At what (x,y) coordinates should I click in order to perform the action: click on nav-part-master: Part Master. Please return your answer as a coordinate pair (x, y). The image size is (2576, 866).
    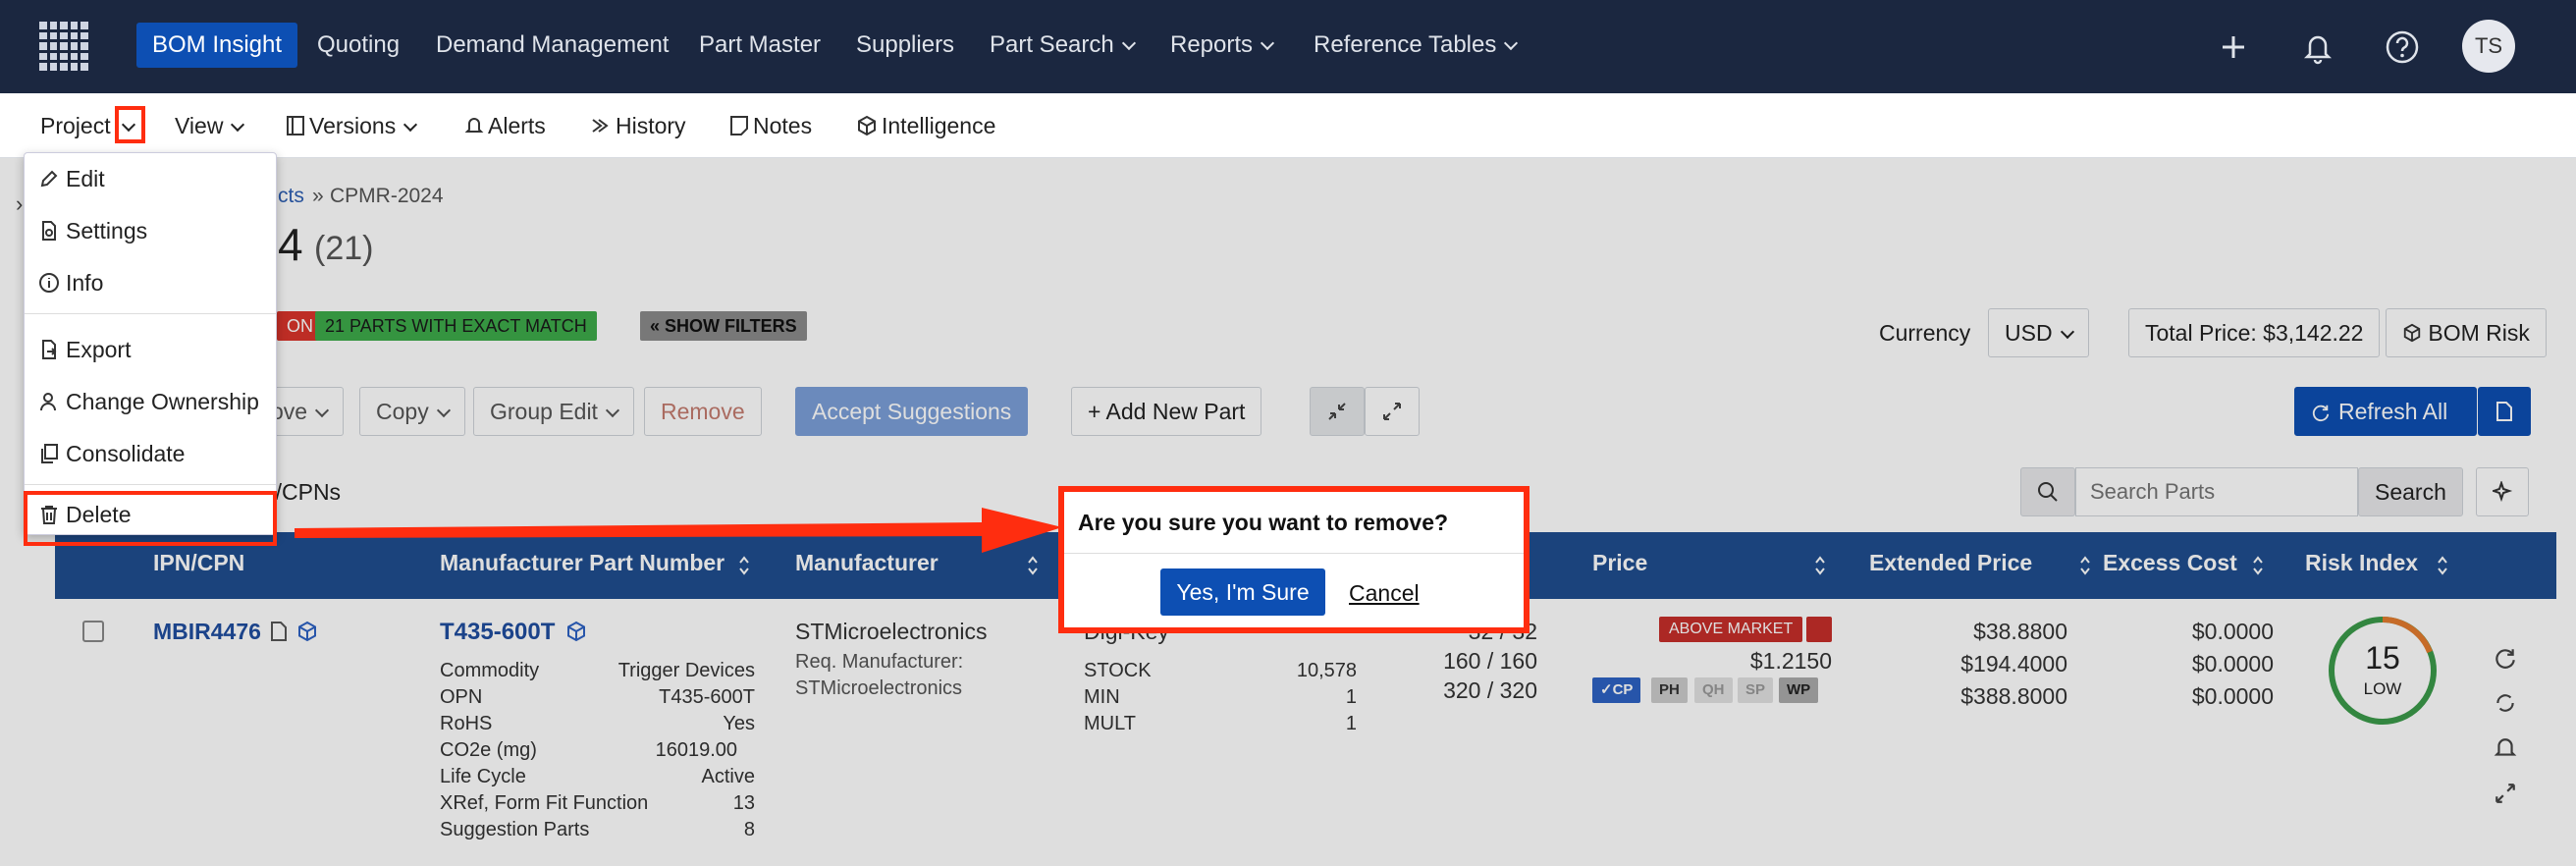
    Looking at the image, I should click on (759, 45).